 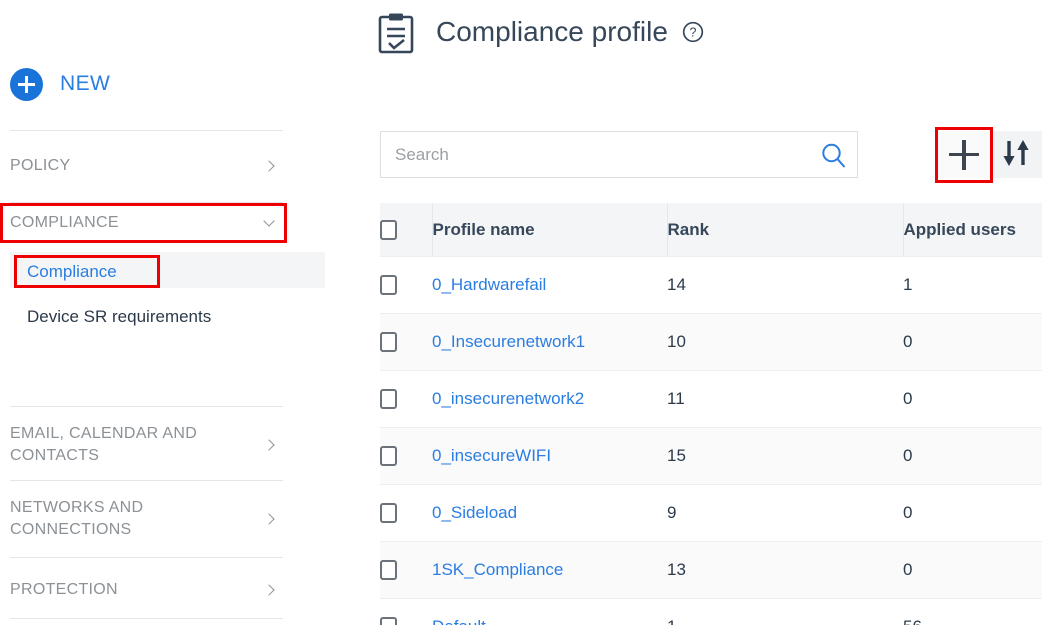 I want to click on table-row: Default 1 56, so click(x=711, y=611).